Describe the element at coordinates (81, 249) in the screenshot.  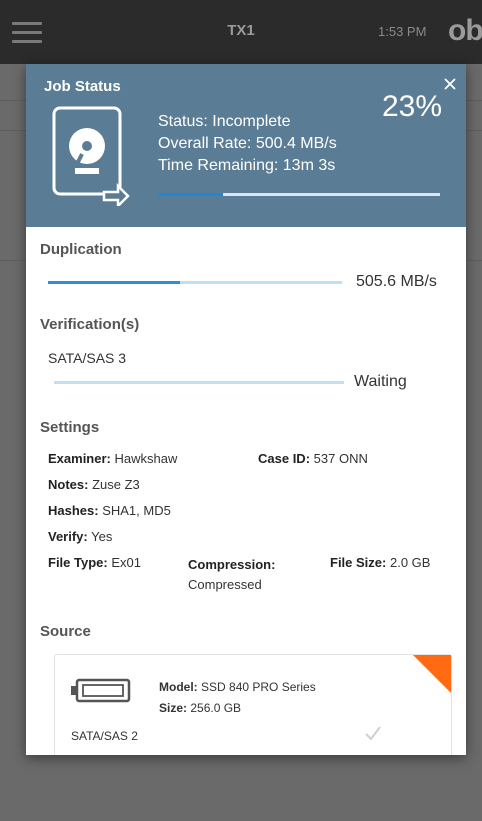
I see `duplication-heading: Duplication` at that location.